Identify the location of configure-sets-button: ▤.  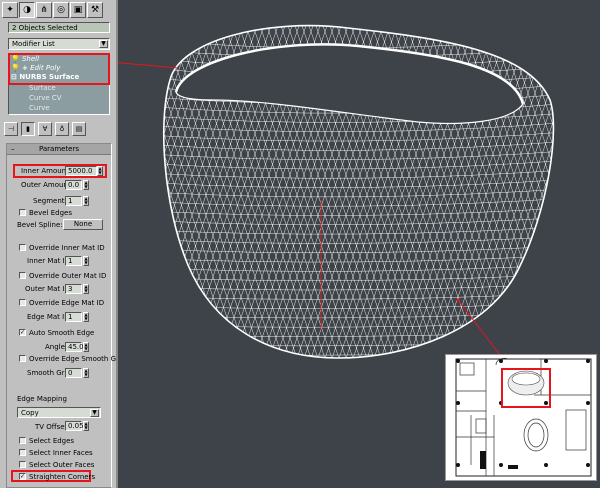
(79, 129).